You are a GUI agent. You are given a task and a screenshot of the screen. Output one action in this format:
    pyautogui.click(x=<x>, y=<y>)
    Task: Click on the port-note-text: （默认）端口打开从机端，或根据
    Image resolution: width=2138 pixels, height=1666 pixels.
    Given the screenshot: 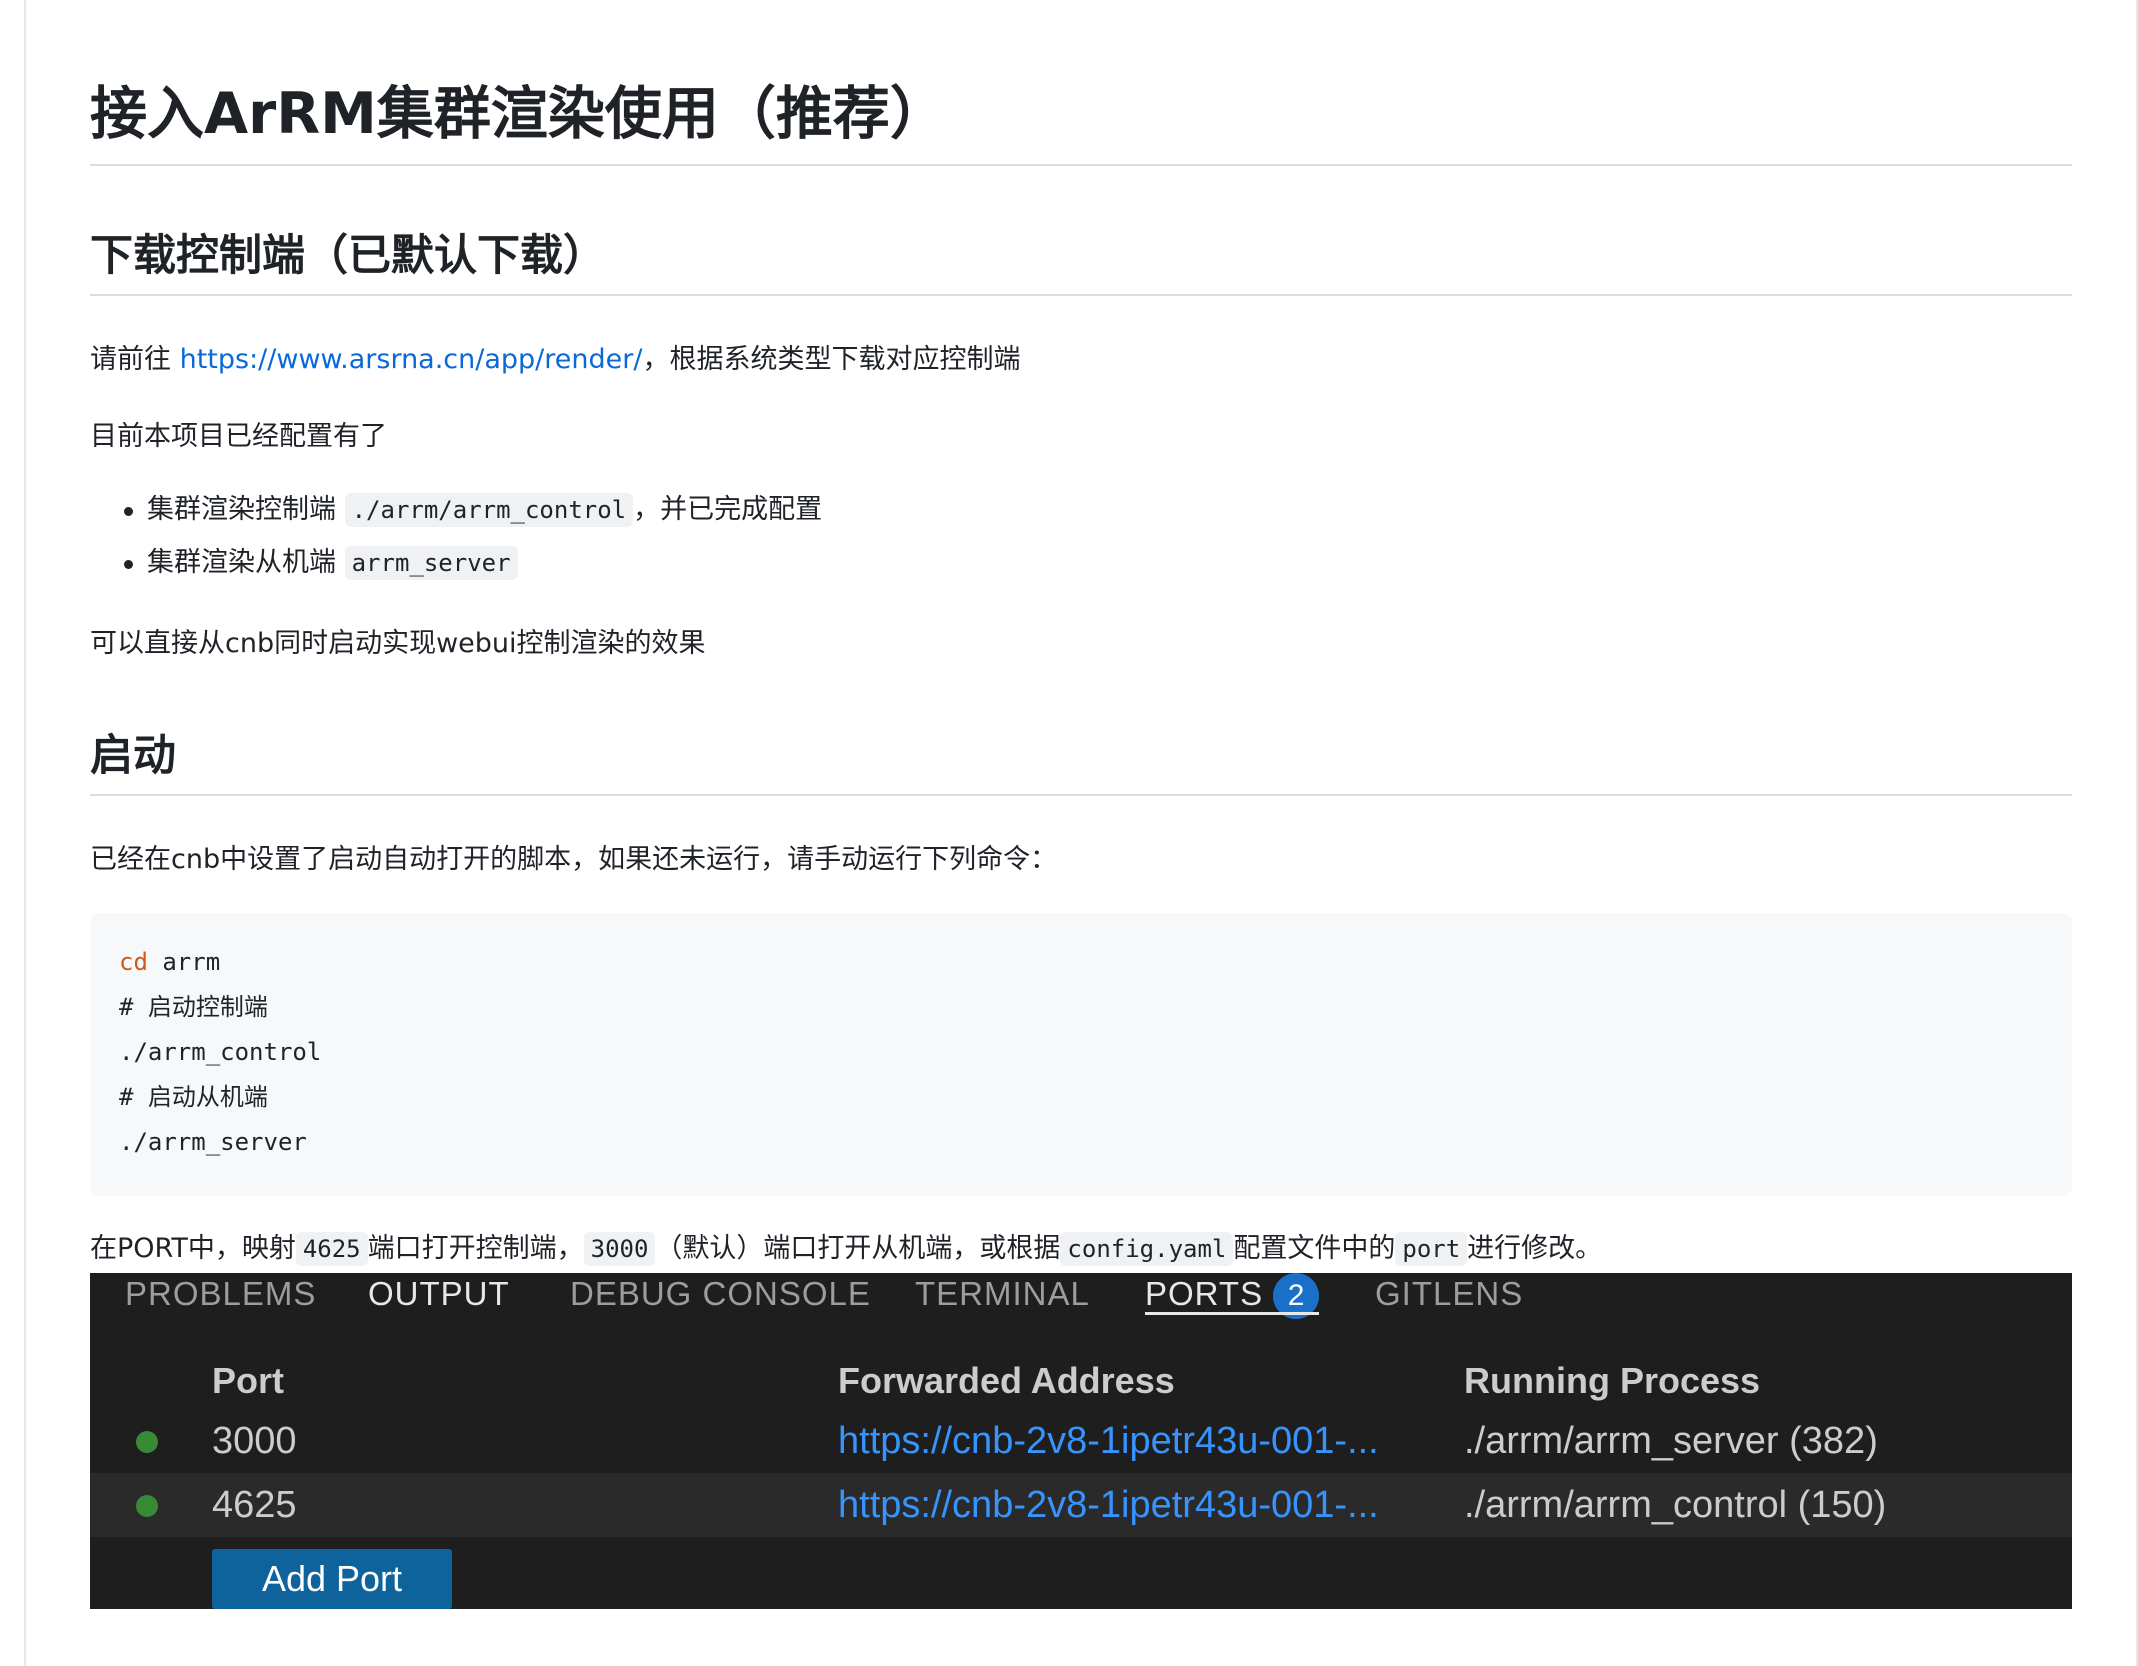 What is the action you would take?
    pyautogui.click(x=857, y=1248)
    